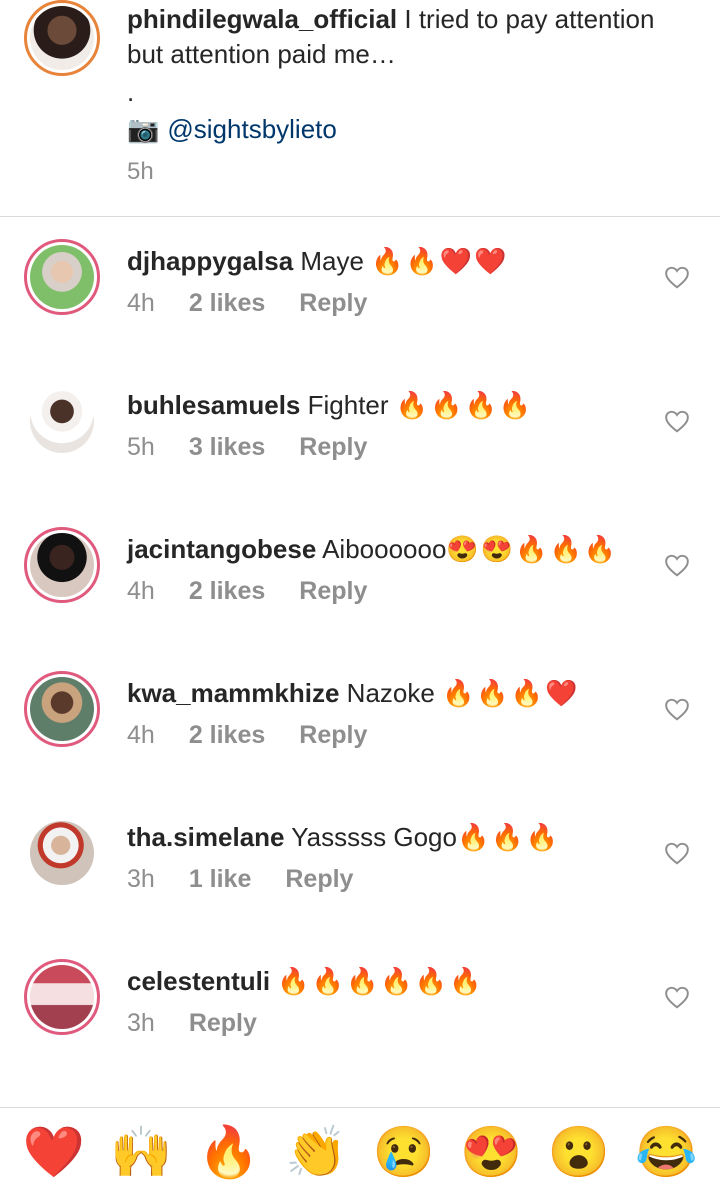  What do you see at coordinates (532, 549) in the screenshot?
I see `comment-emojis: 😍😍🔥🔥🔥` at bounding box center [532, 549].